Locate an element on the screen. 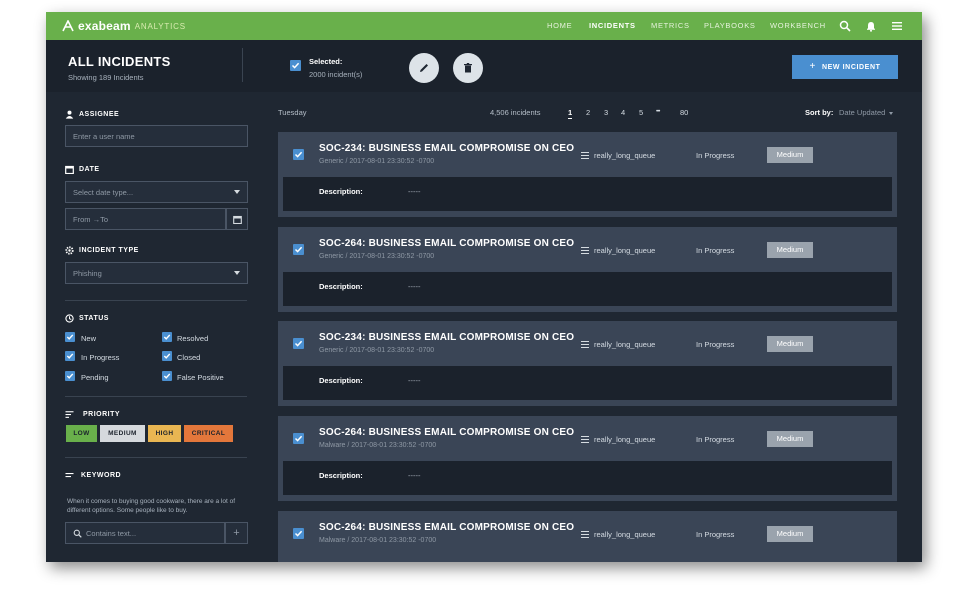 The height and width of the screenshot is (598, 964). priority-medium-button: MEDIUM is located at coordinates (122, 433).